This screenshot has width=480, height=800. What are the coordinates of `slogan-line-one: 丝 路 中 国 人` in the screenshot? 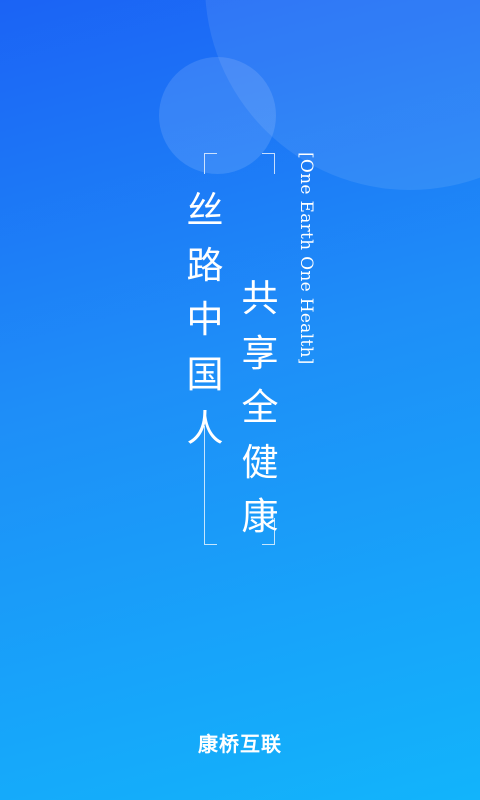 It's located at (205, 320).